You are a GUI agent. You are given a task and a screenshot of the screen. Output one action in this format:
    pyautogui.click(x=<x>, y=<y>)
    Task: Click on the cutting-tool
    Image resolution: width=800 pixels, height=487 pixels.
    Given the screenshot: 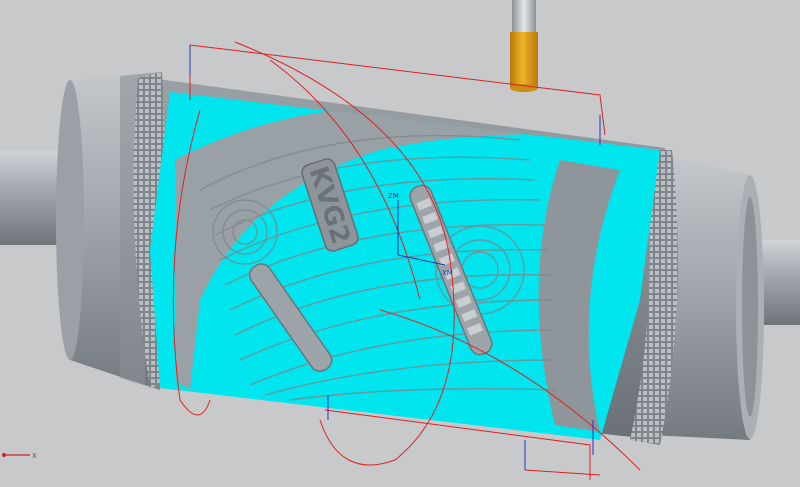 What is the action you would take?
    pyautogui.click(x=524, y=46)
    